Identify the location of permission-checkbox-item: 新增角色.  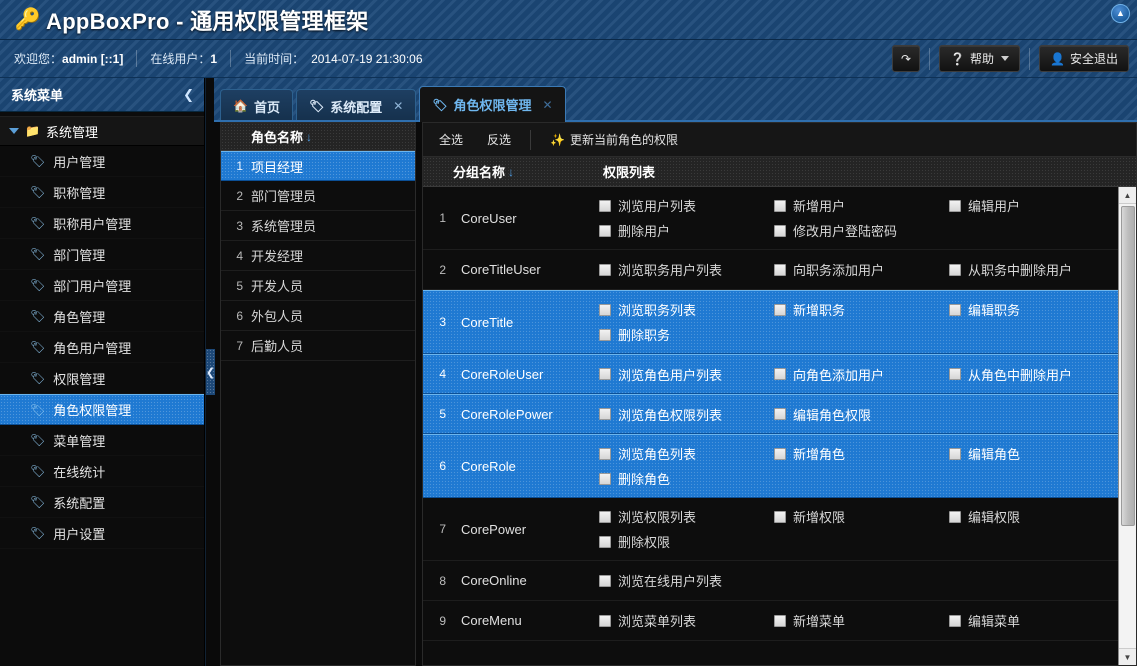
(855, 453).